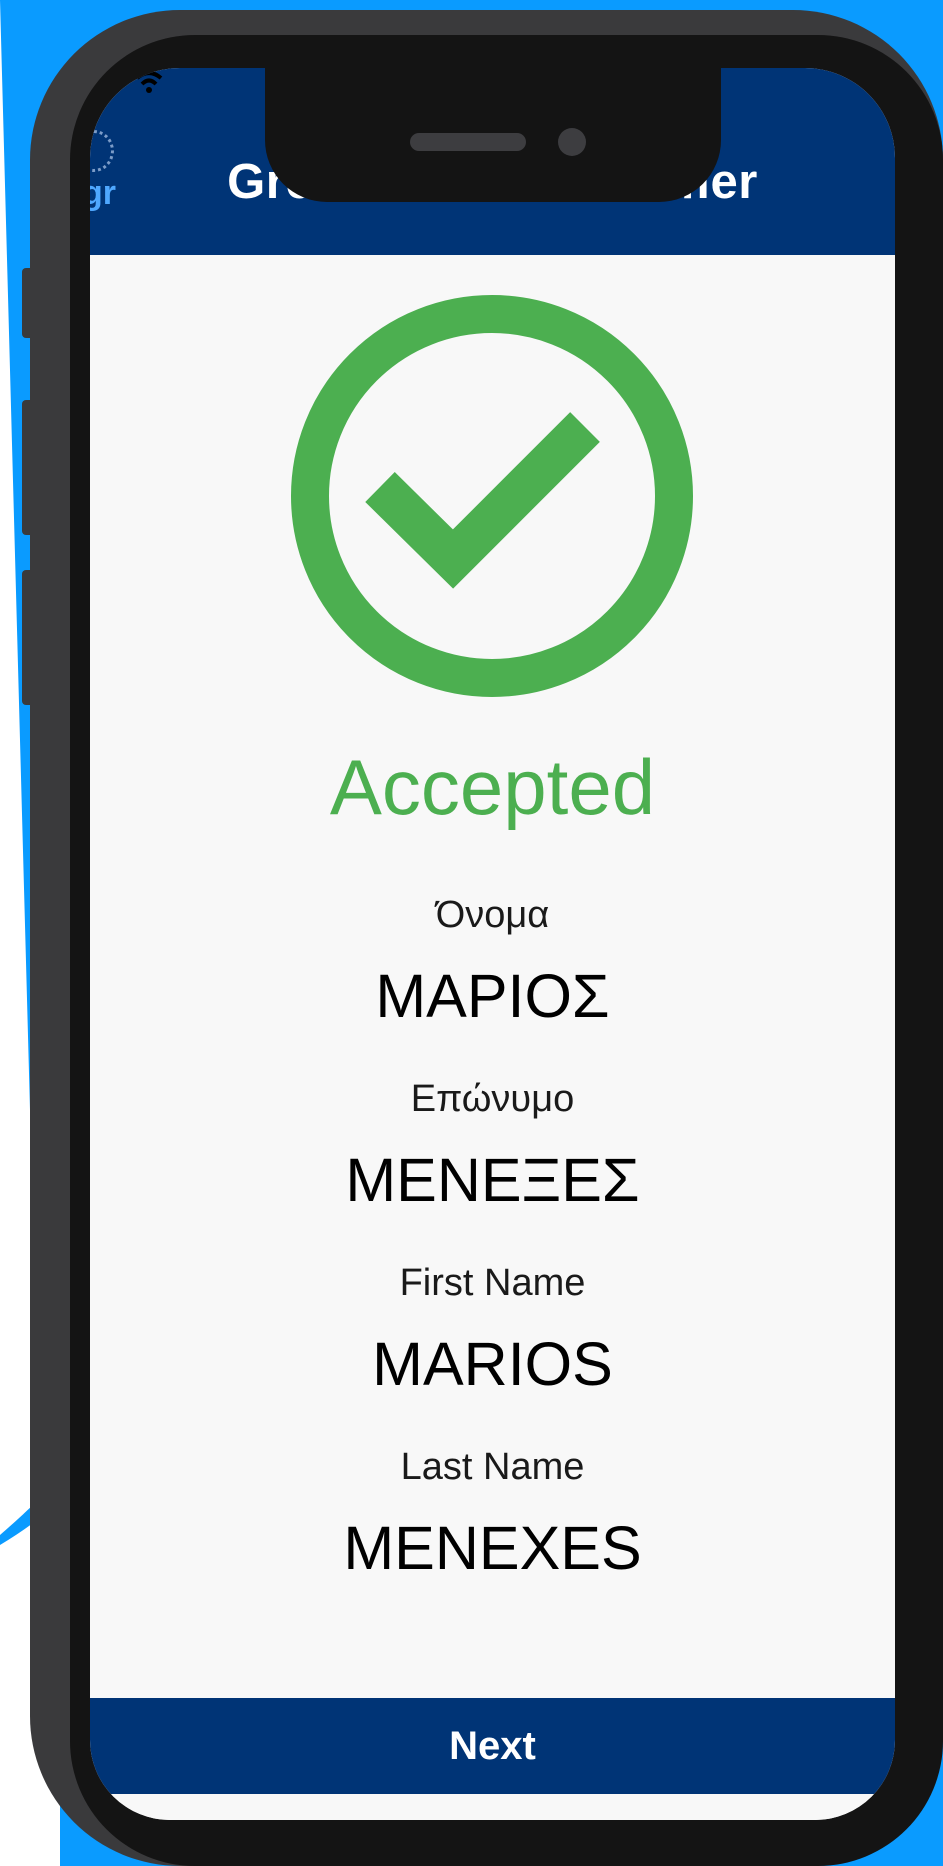 The height and width of the screenshot is (1866, 943). Describe the element at coordinates (492, 1099) in the screenshot. I see `greek-last-name-label: Επώνυμο` at that location.